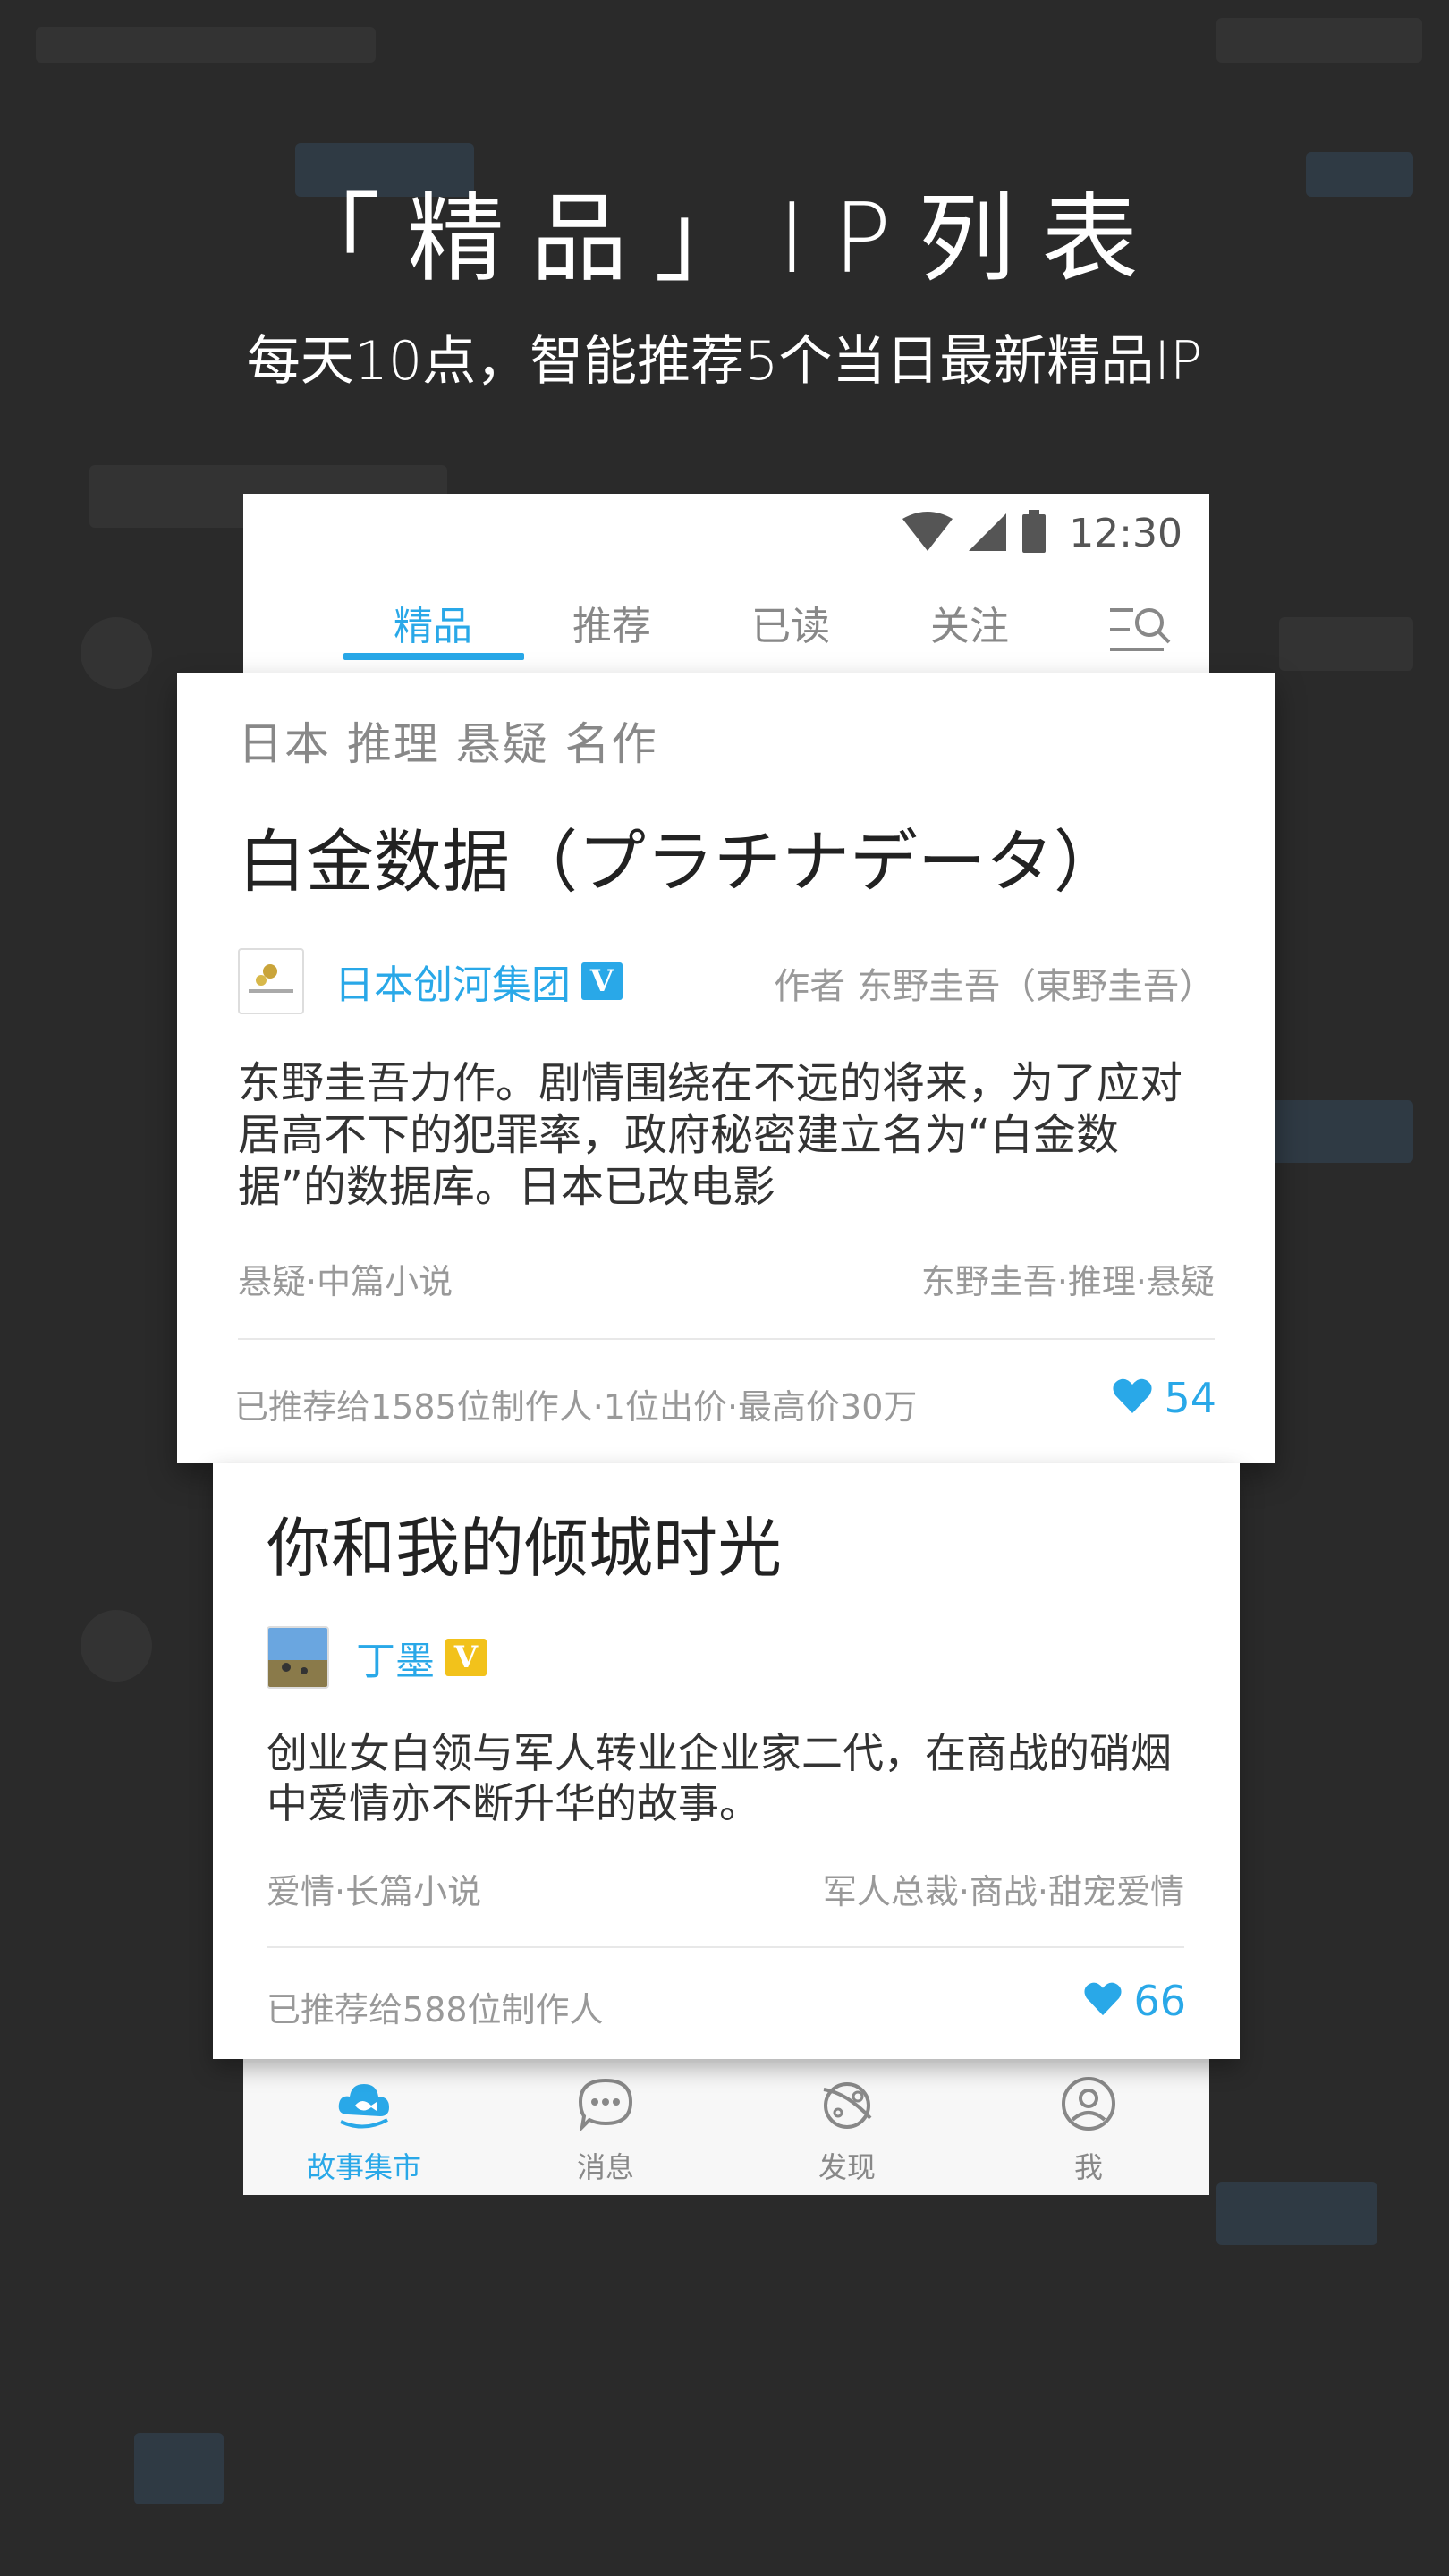  I want to click on card-keywords: 军人总裁·商战·甜宠爱情, so click(1003, 1891).